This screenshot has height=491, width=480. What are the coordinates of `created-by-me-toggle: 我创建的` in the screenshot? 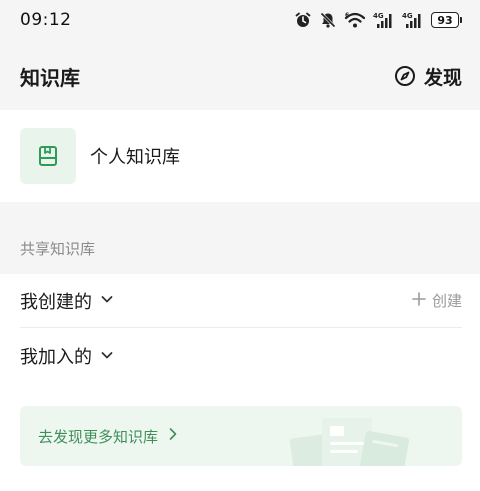 It's located at (67, 301).